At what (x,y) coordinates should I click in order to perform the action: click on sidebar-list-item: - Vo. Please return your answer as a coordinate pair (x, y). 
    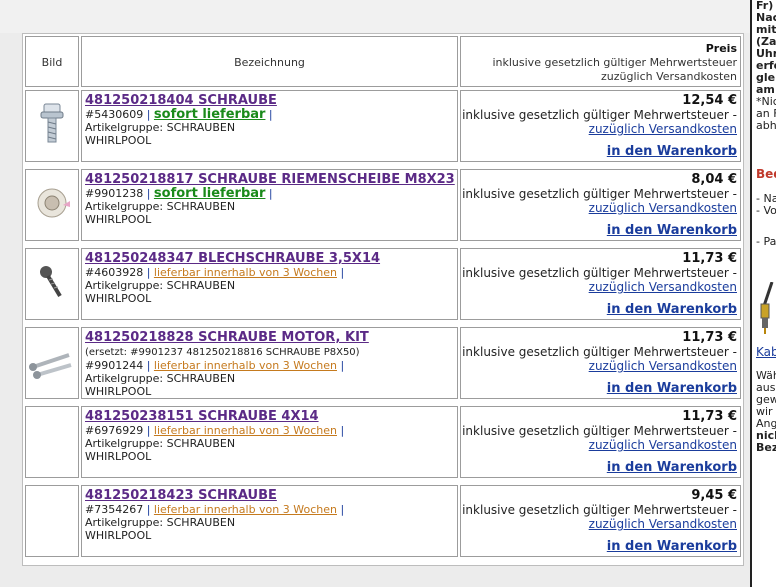
    Looking at the image, I should click on (766, 210).